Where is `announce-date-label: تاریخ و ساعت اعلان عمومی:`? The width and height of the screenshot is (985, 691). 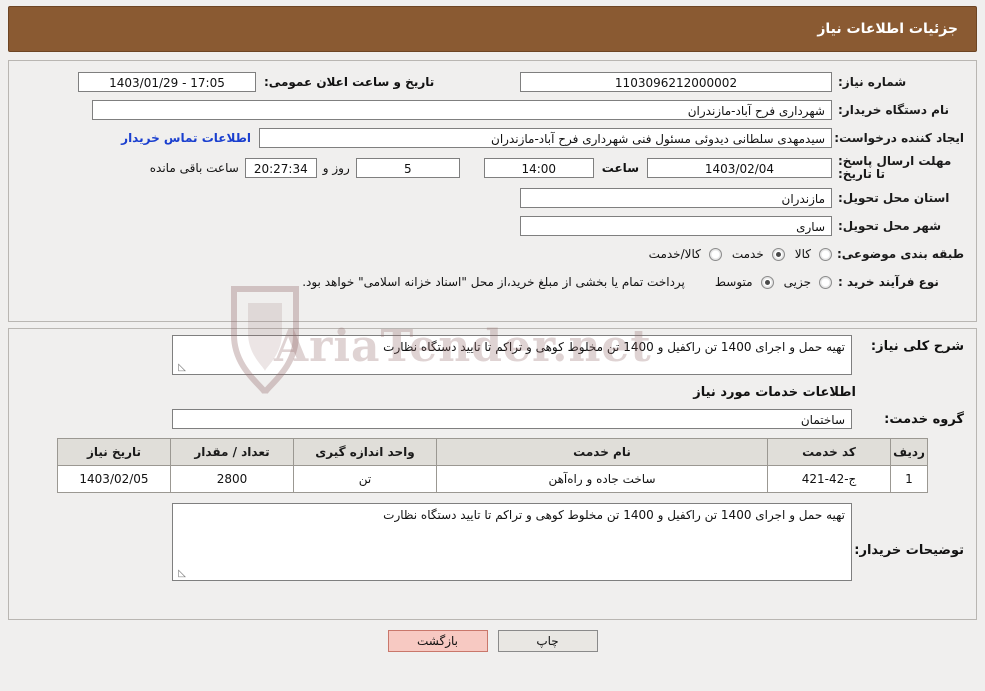 announce-date-label: تاریخ و ساعت اعلان عمومی: is located at coordinates (349, 82).